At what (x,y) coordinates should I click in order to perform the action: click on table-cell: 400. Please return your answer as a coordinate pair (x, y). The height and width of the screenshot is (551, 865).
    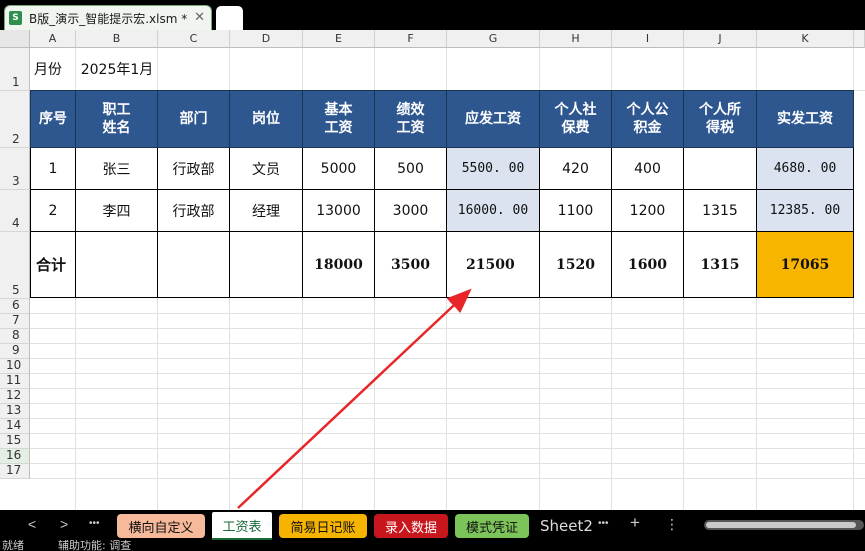
    Looking at the image, I should click on (648, 169).